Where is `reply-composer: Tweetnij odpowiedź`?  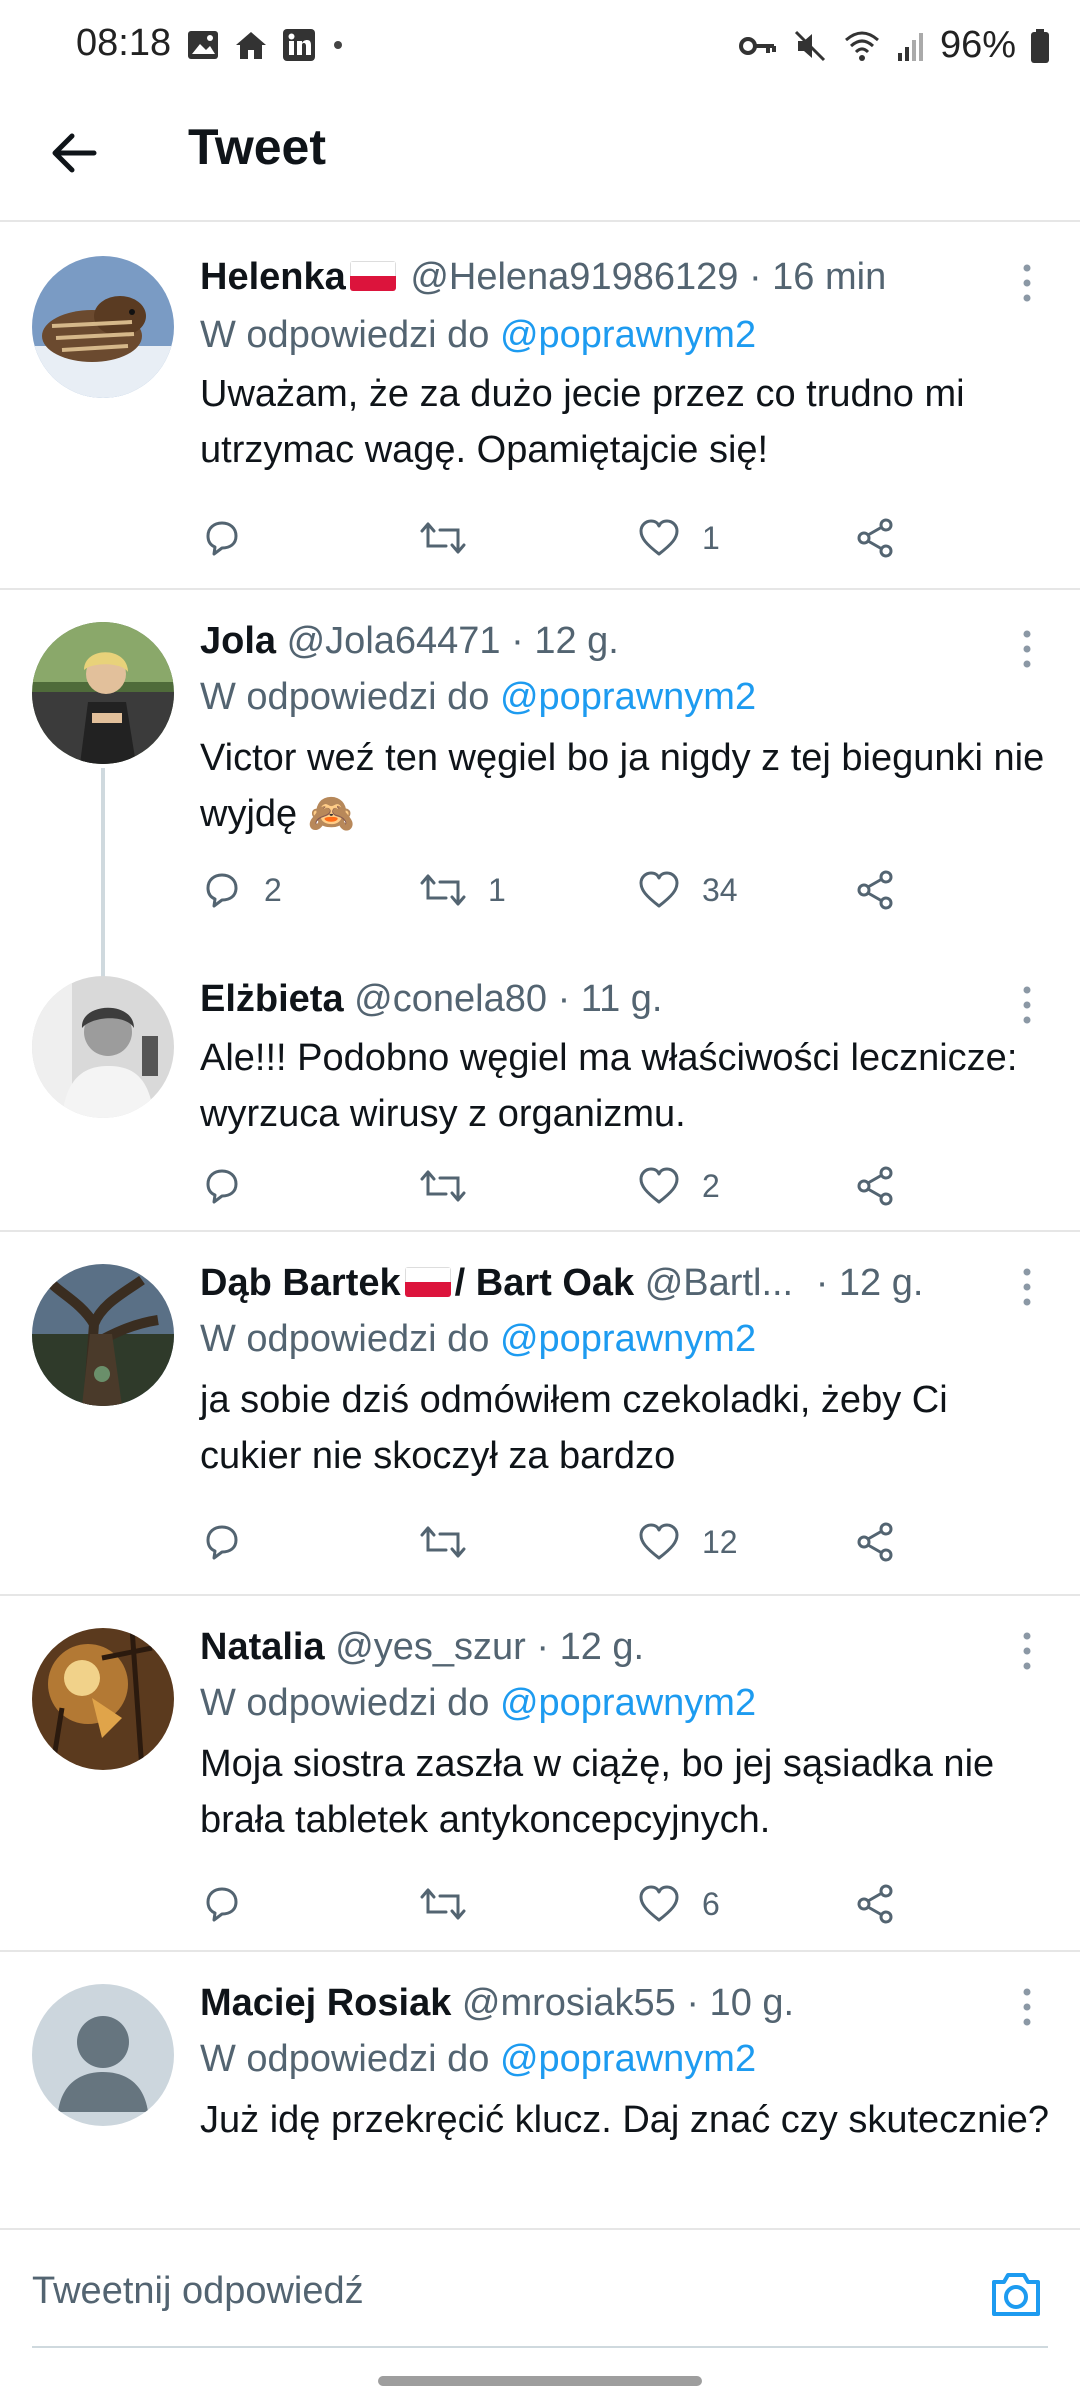 reply-composer: Tweetnij odpowiedź is located at coordinates (540, 2294).